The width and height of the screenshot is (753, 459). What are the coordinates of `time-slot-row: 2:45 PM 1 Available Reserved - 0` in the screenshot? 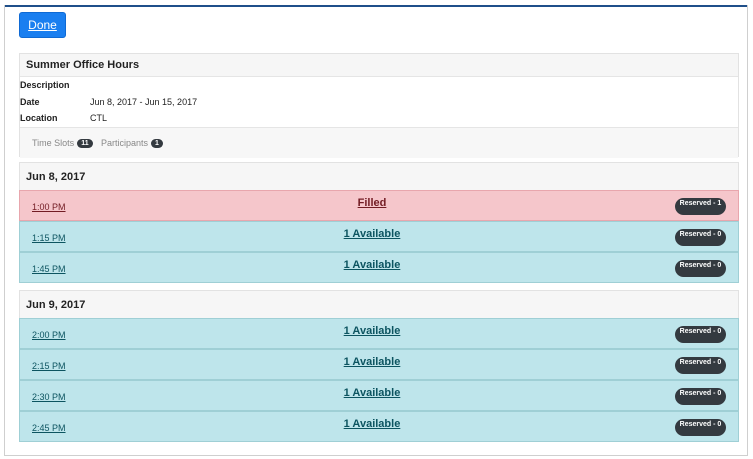 It's located at (379, 426).